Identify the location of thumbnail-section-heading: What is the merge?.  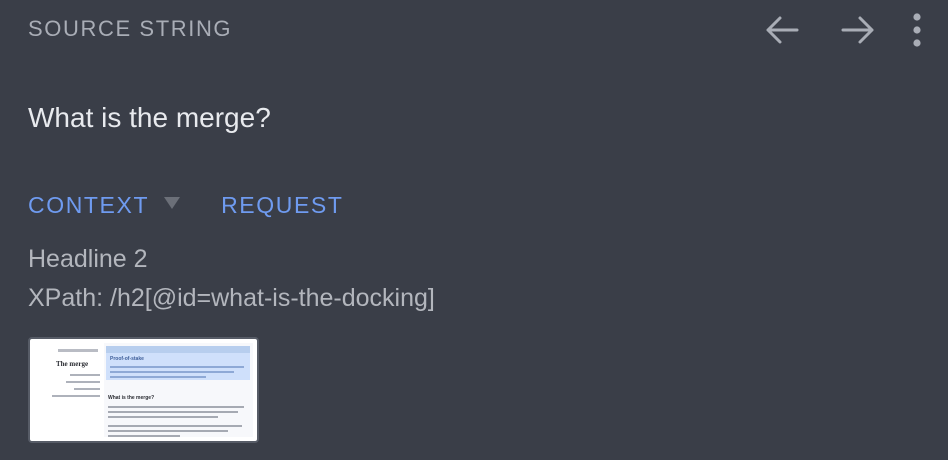
(131, 398).